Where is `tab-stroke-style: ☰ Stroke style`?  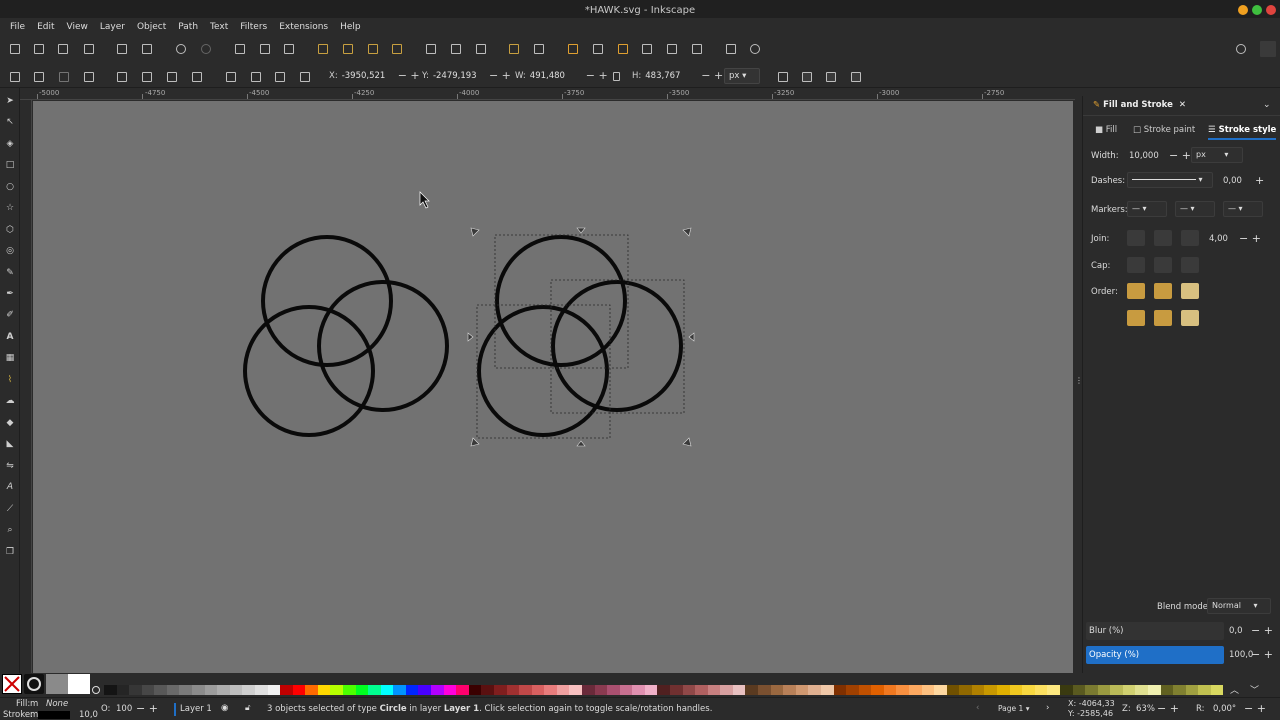
tab-stroke-style: ☰ Stroke style is located at coordinates (1242, 132).